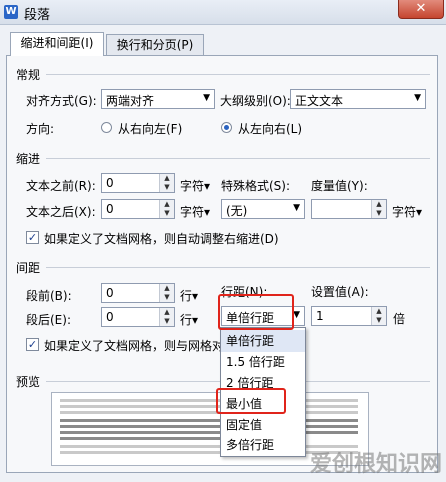 This screenshot has width=446, height=482. I want to click on alignment-label: 对齐方式(G):, so click(61, 101).